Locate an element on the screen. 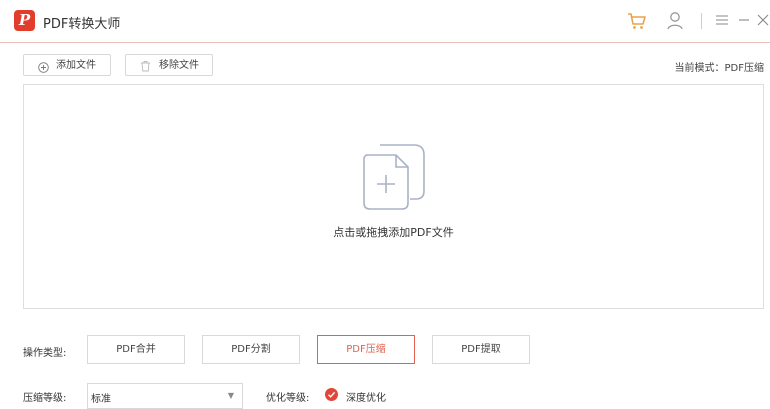  compression-level-label: 压缩等级: is located at coordinates (45, 398).